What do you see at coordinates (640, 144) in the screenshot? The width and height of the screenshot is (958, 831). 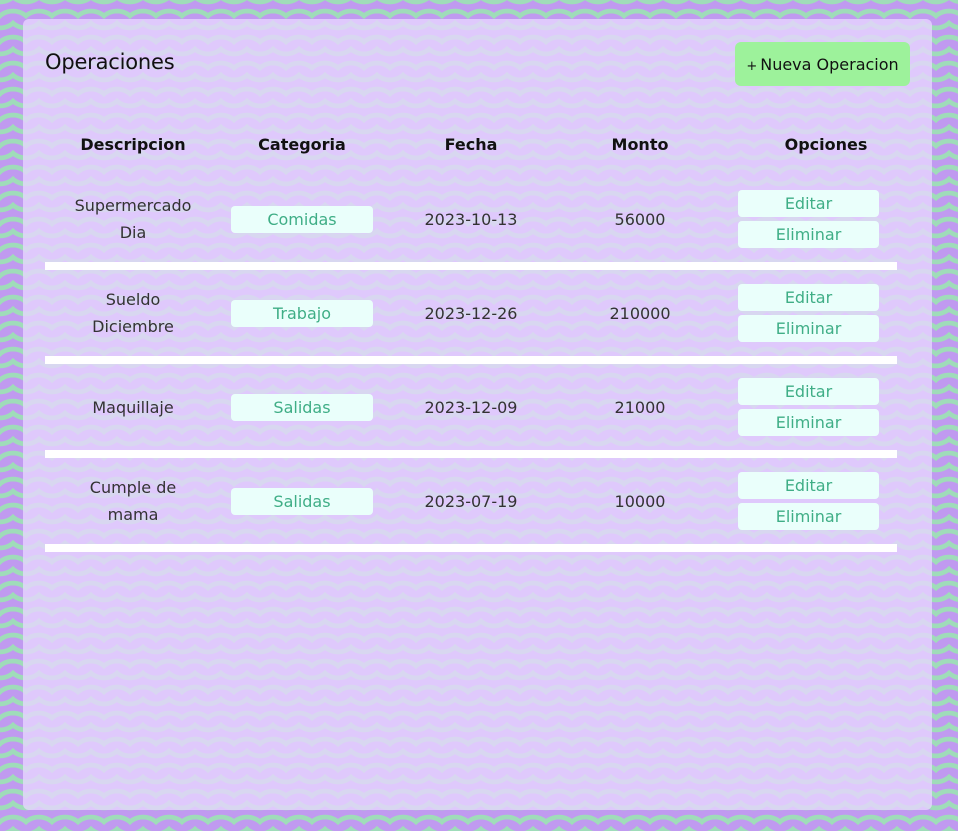 I see `header-monto: Monto` at bounding box center [640, 144].